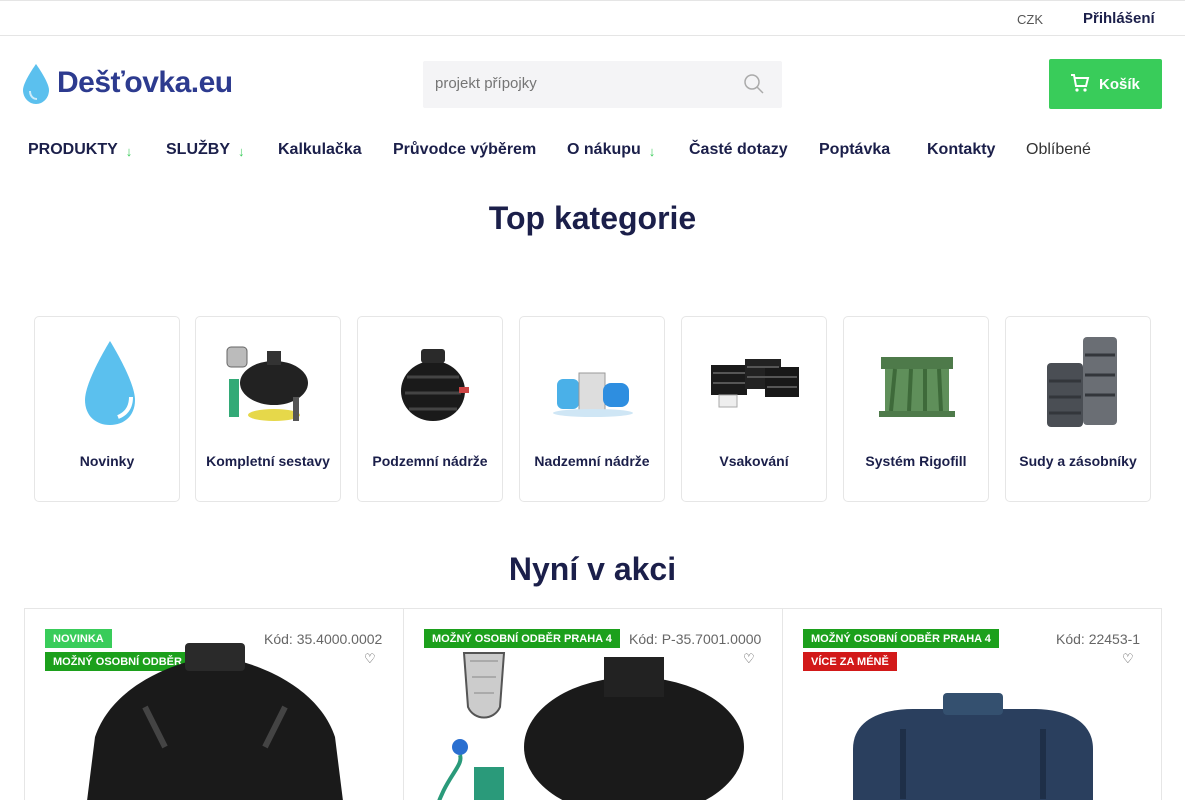 This screenshot has width=1200, height=800. I want to click on category-card-podzemni-nadrze: Podzemní nádrže, so click(430, 409).